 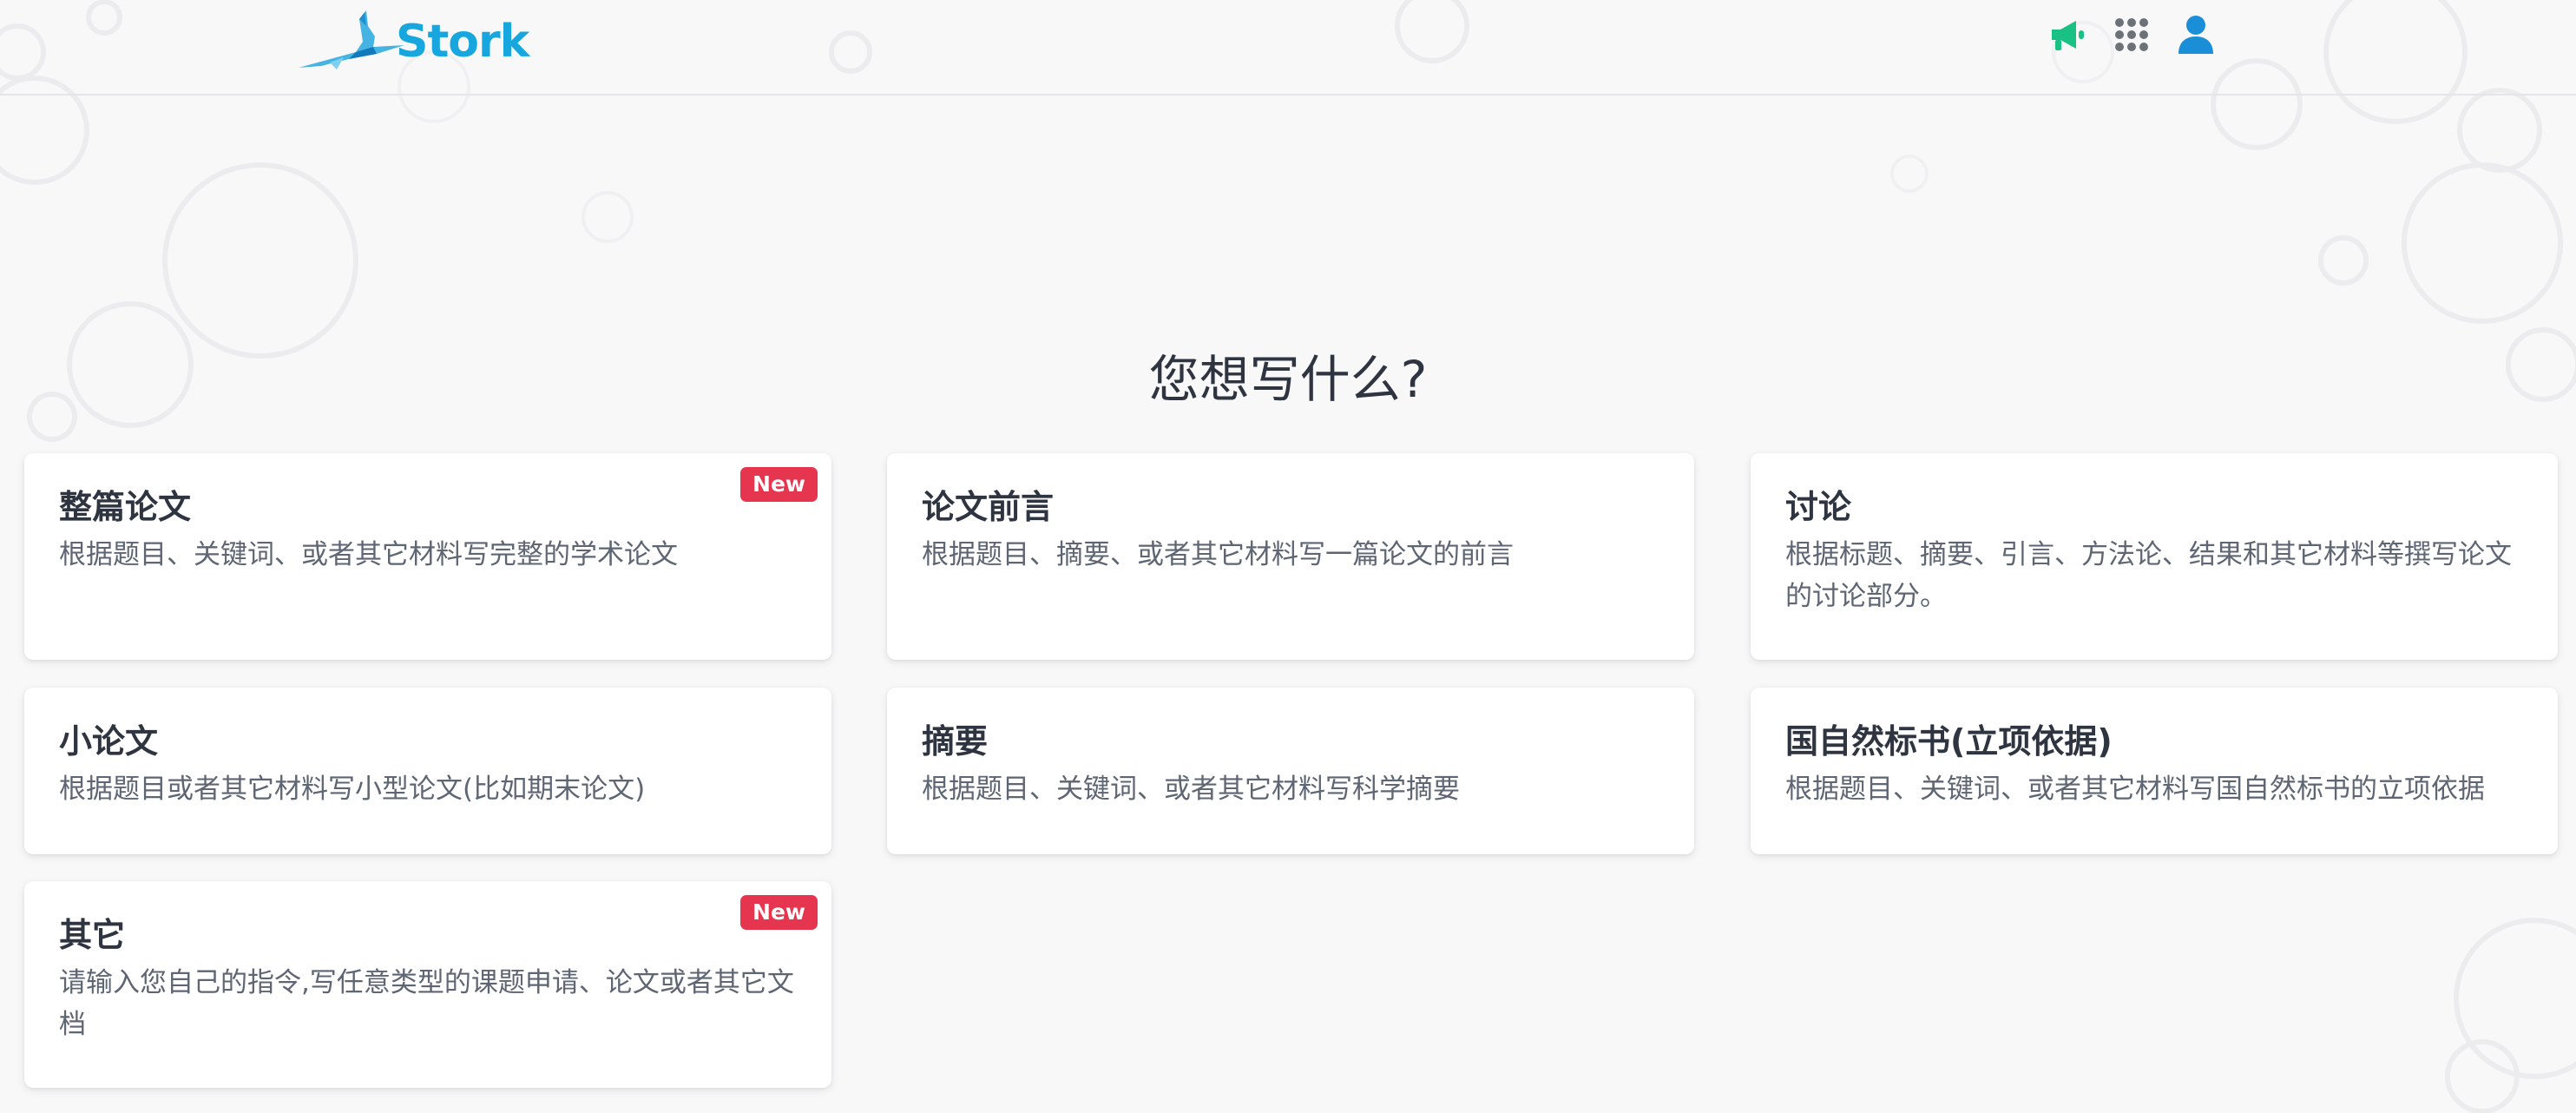 I want to click on card-description: 根据题目、摘要、或者其它材料写一篇论文的前言, so click(x=1218, y=555).